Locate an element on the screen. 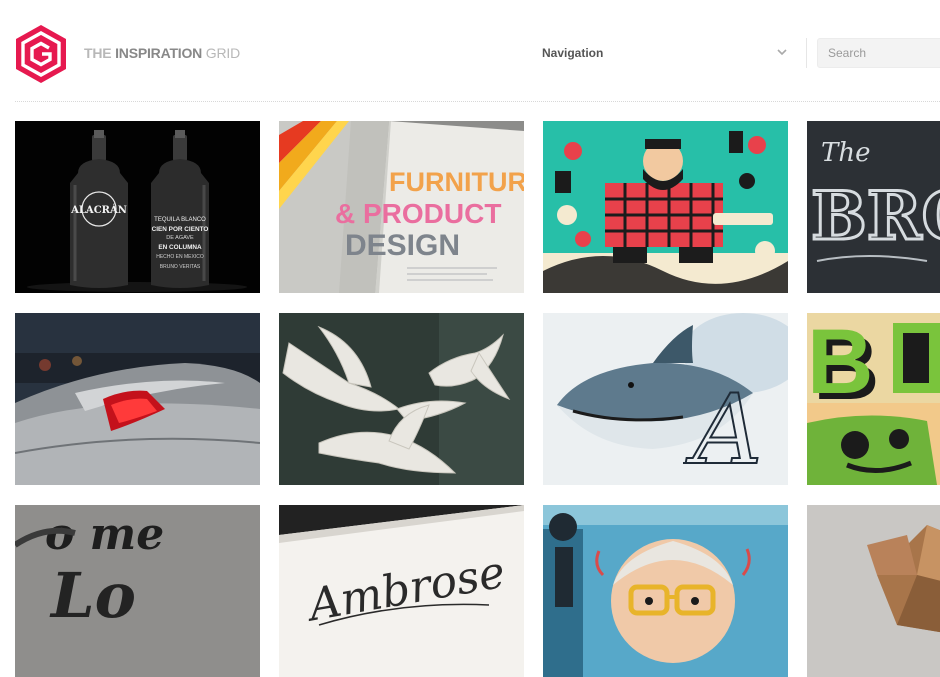  wooden-sculpture-image is located at coordinates (873, 591).